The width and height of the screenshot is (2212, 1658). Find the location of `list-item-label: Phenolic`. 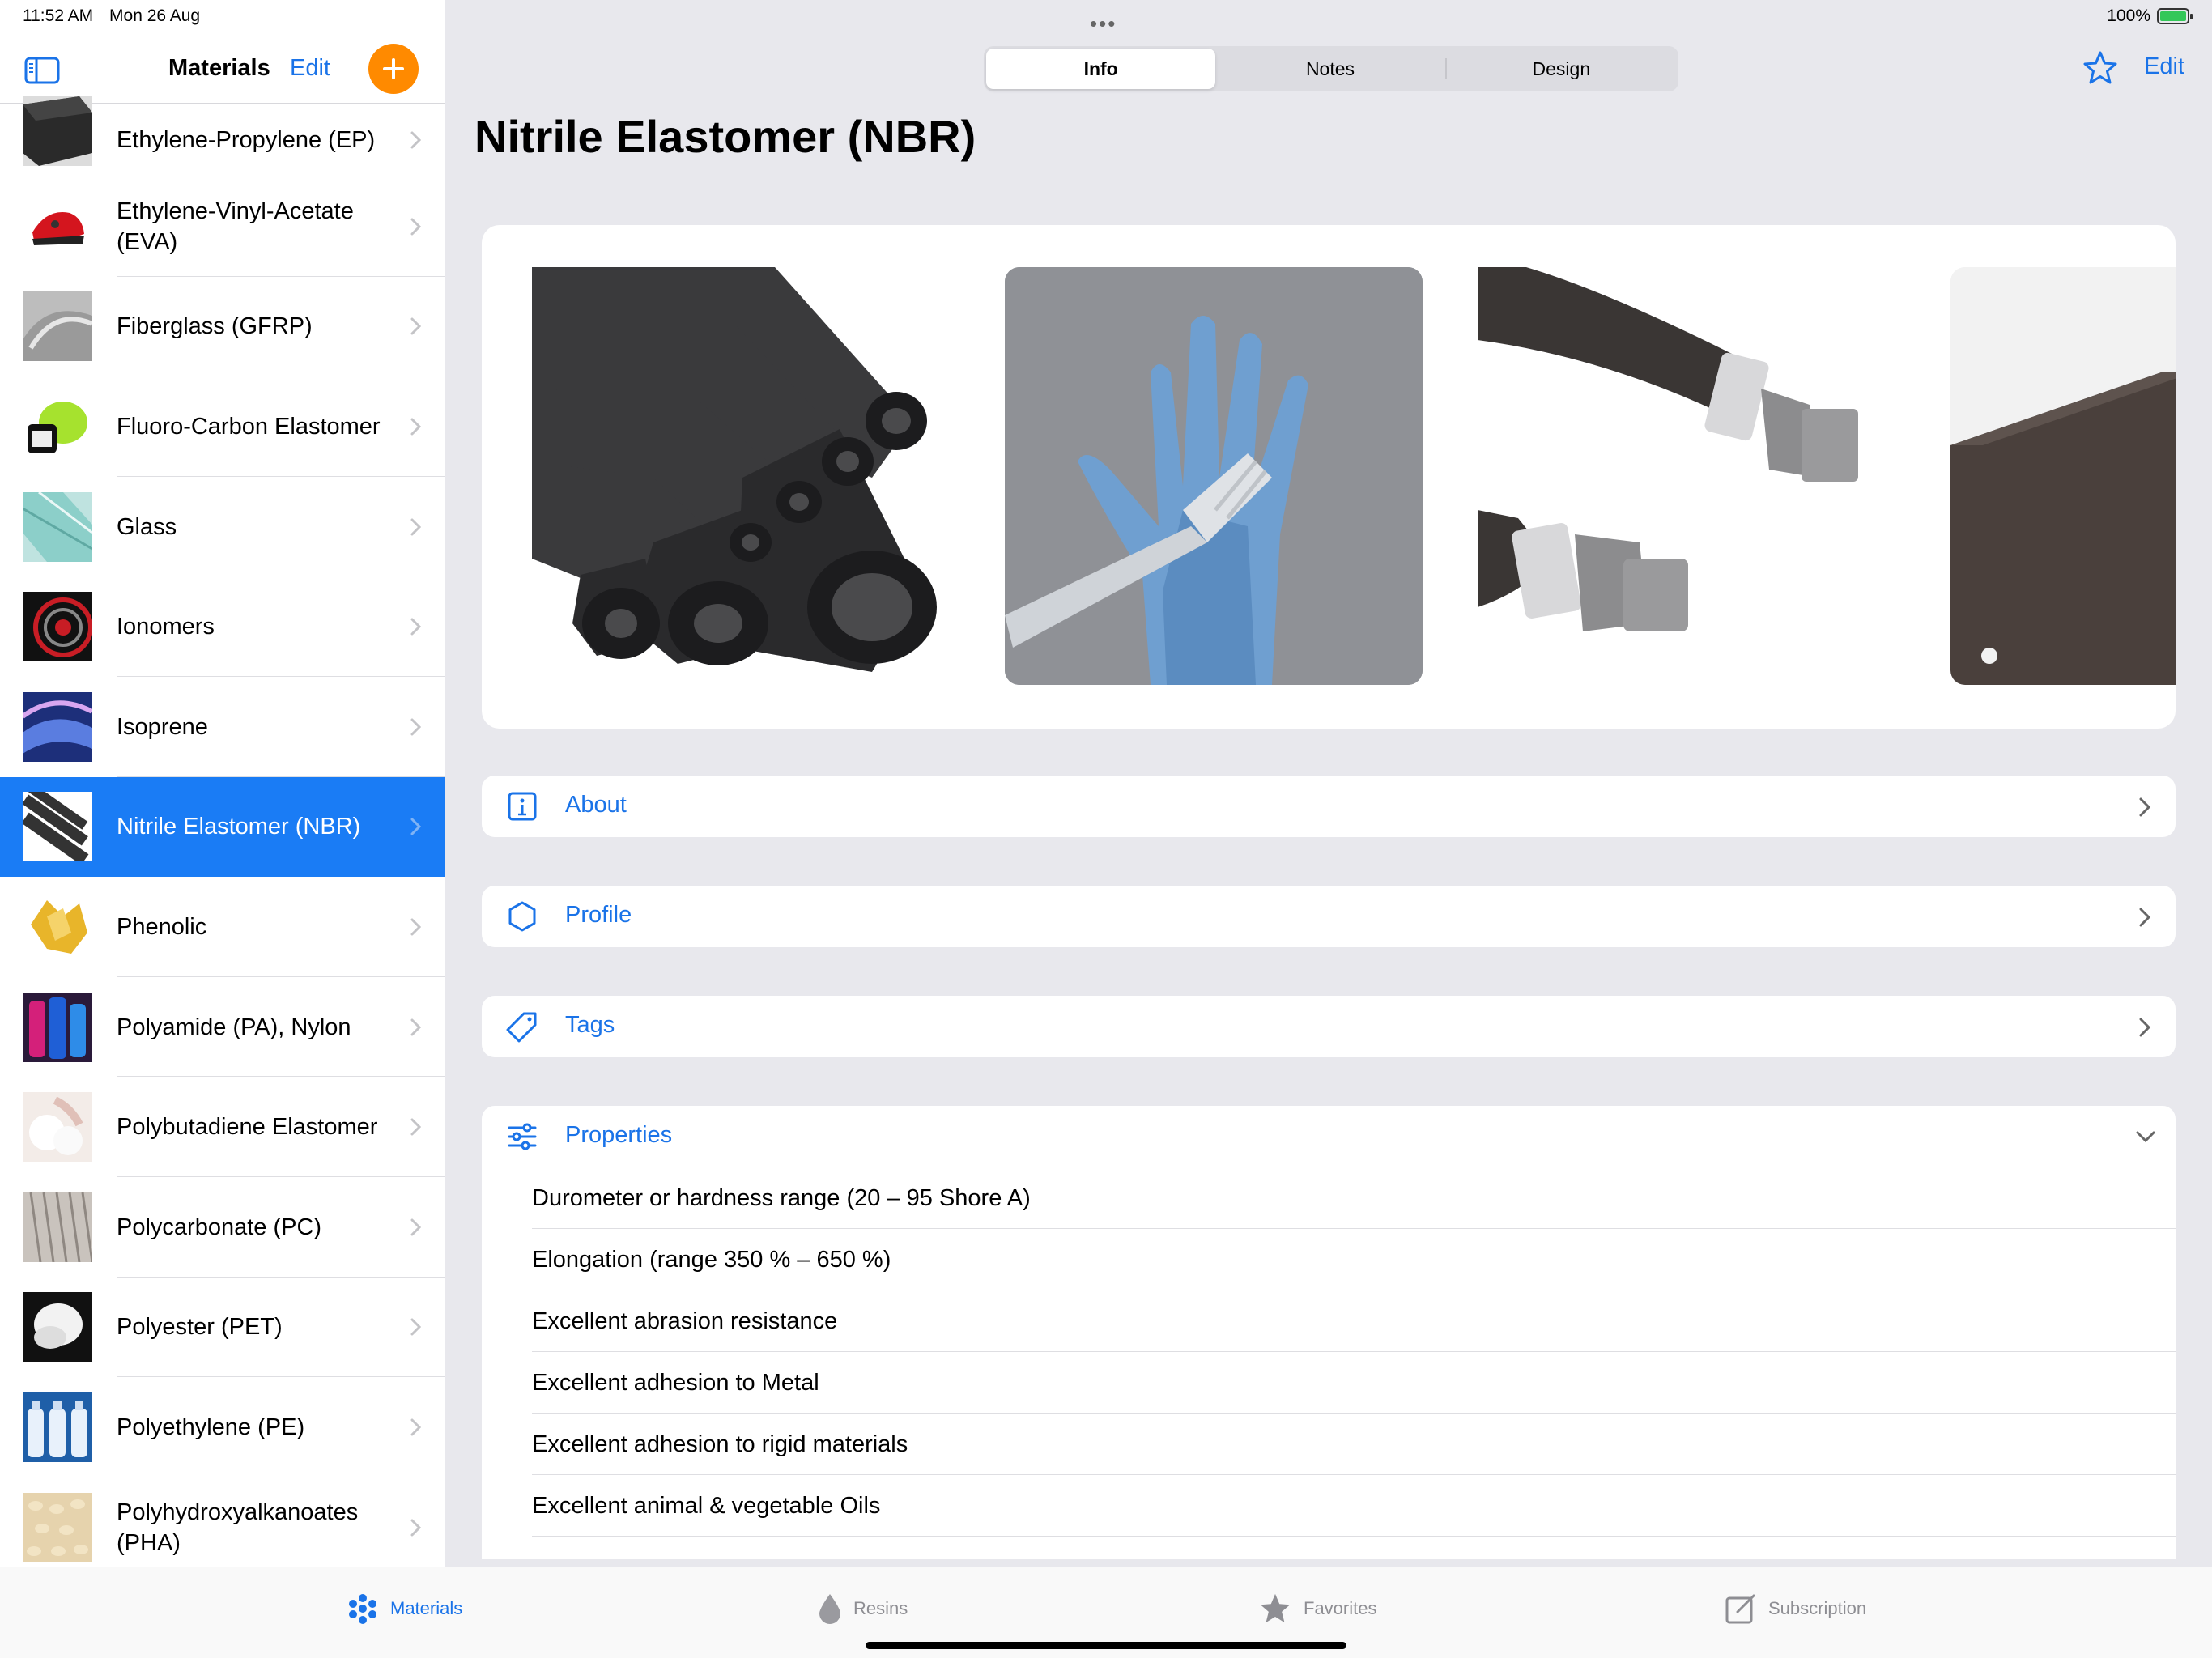

list-item-label: Phenolic is located at coordinates (162, 926).